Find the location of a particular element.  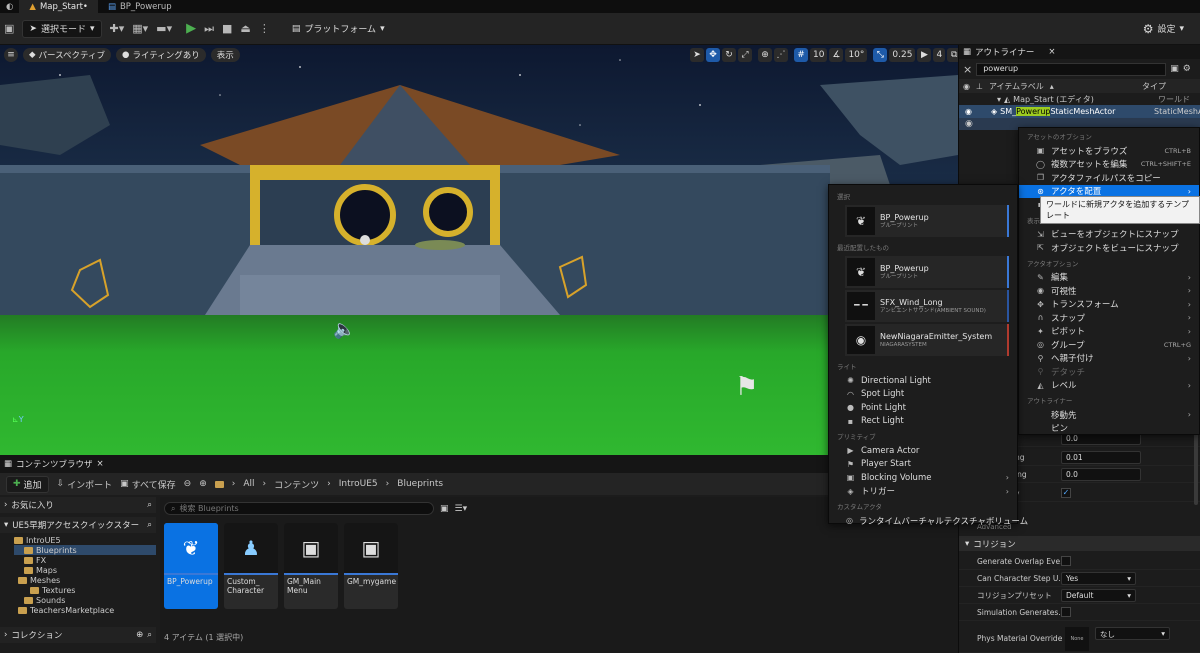

show-button: 表示 is located at coordinates (225, 55).